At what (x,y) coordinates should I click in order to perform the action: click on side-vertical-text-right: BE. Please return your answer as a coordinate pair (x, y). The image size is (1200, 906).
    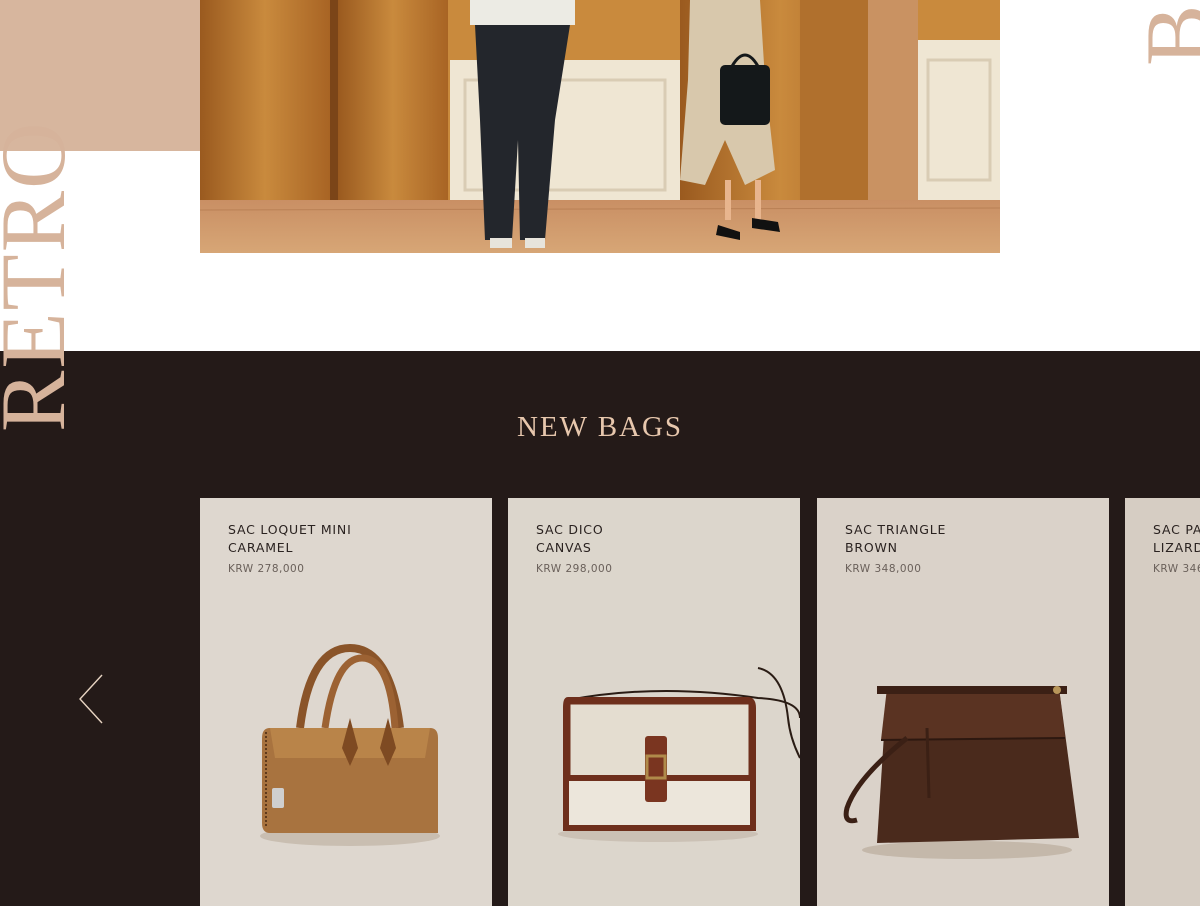
    Looking at the image, I should click on (1163, 33).